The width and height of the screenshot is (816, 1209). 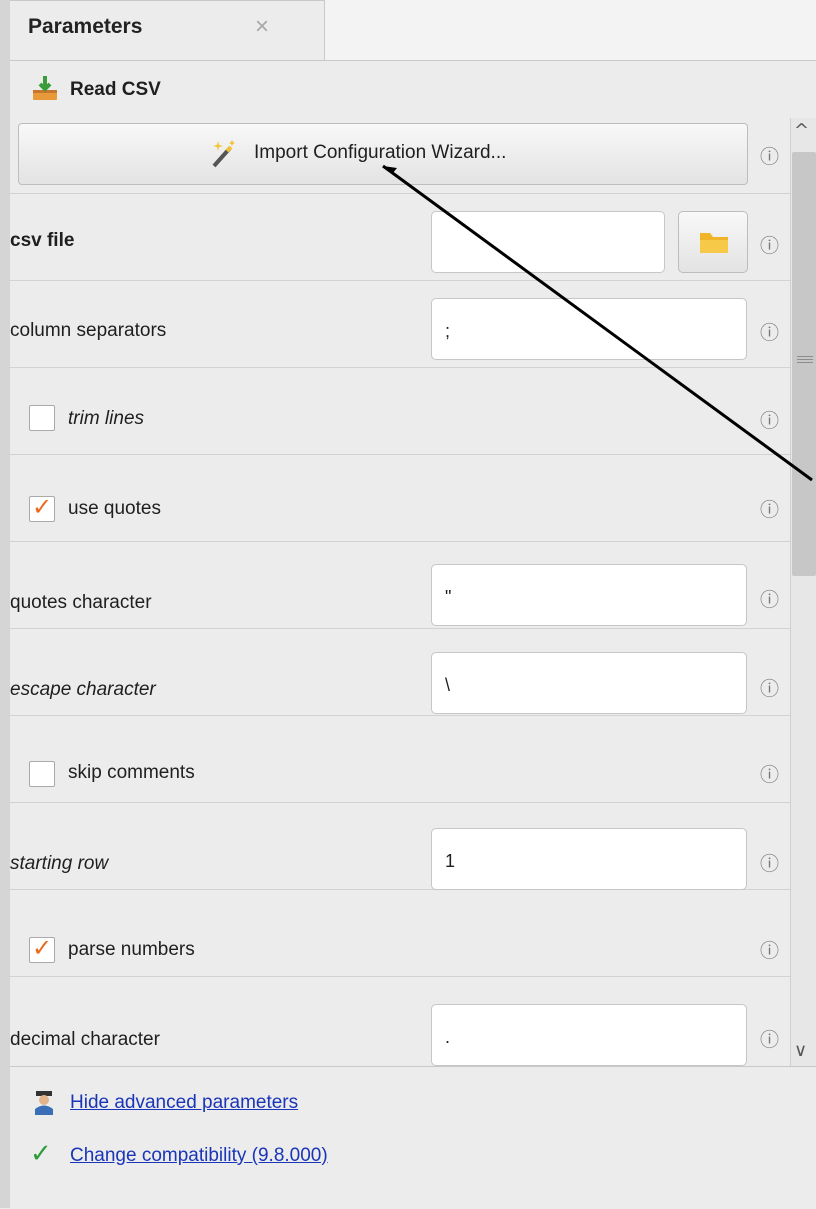 What do you see at coordinates (400, 672) in the screenshot?
I see `param-row-escape-character: escape character \ ⓘ` at bounding box center [400, 672].